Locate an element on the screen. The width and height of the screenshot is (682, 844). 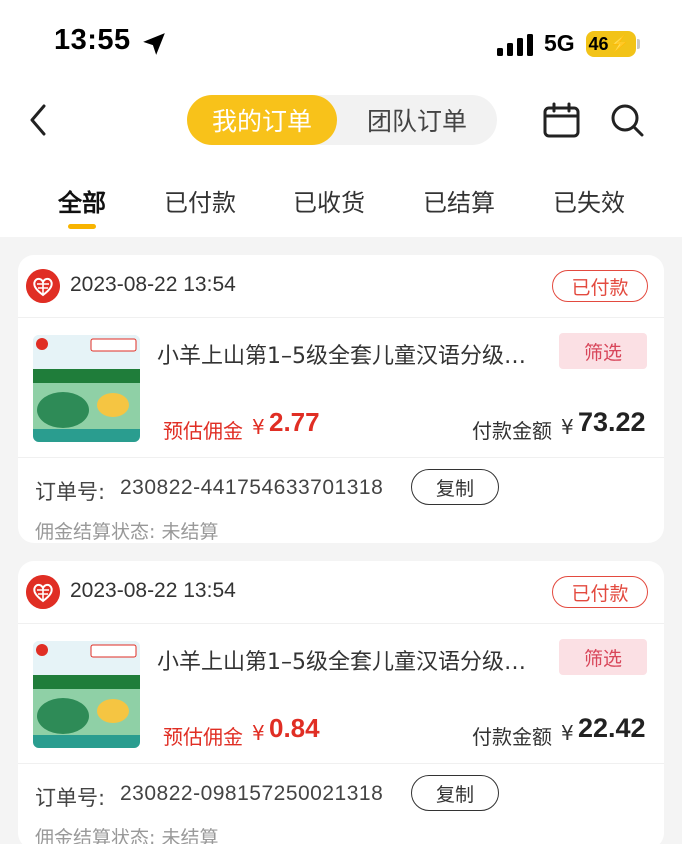
network-label: 5G is located at coordinates (559, 43).